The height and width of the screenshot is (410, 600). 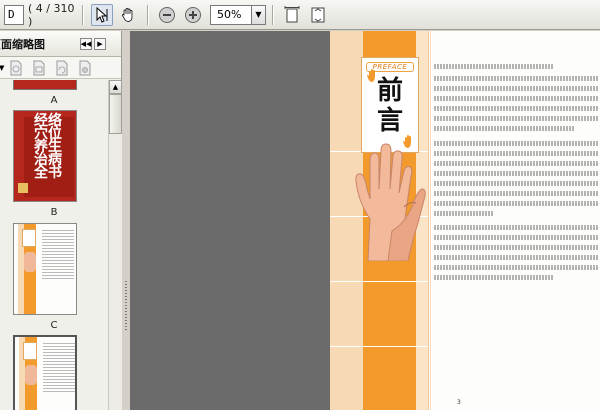 I want to click on scroll-up-button: ▲, so click(x=115, y=87).